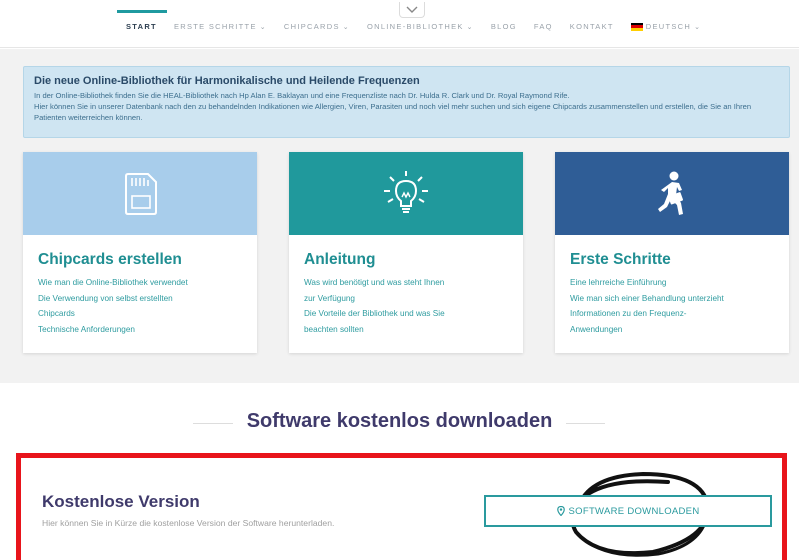 The image size is (799, 560). I want to click on software-download-button: SOFTWARE DOWNLOADEN, so click(628, 511).